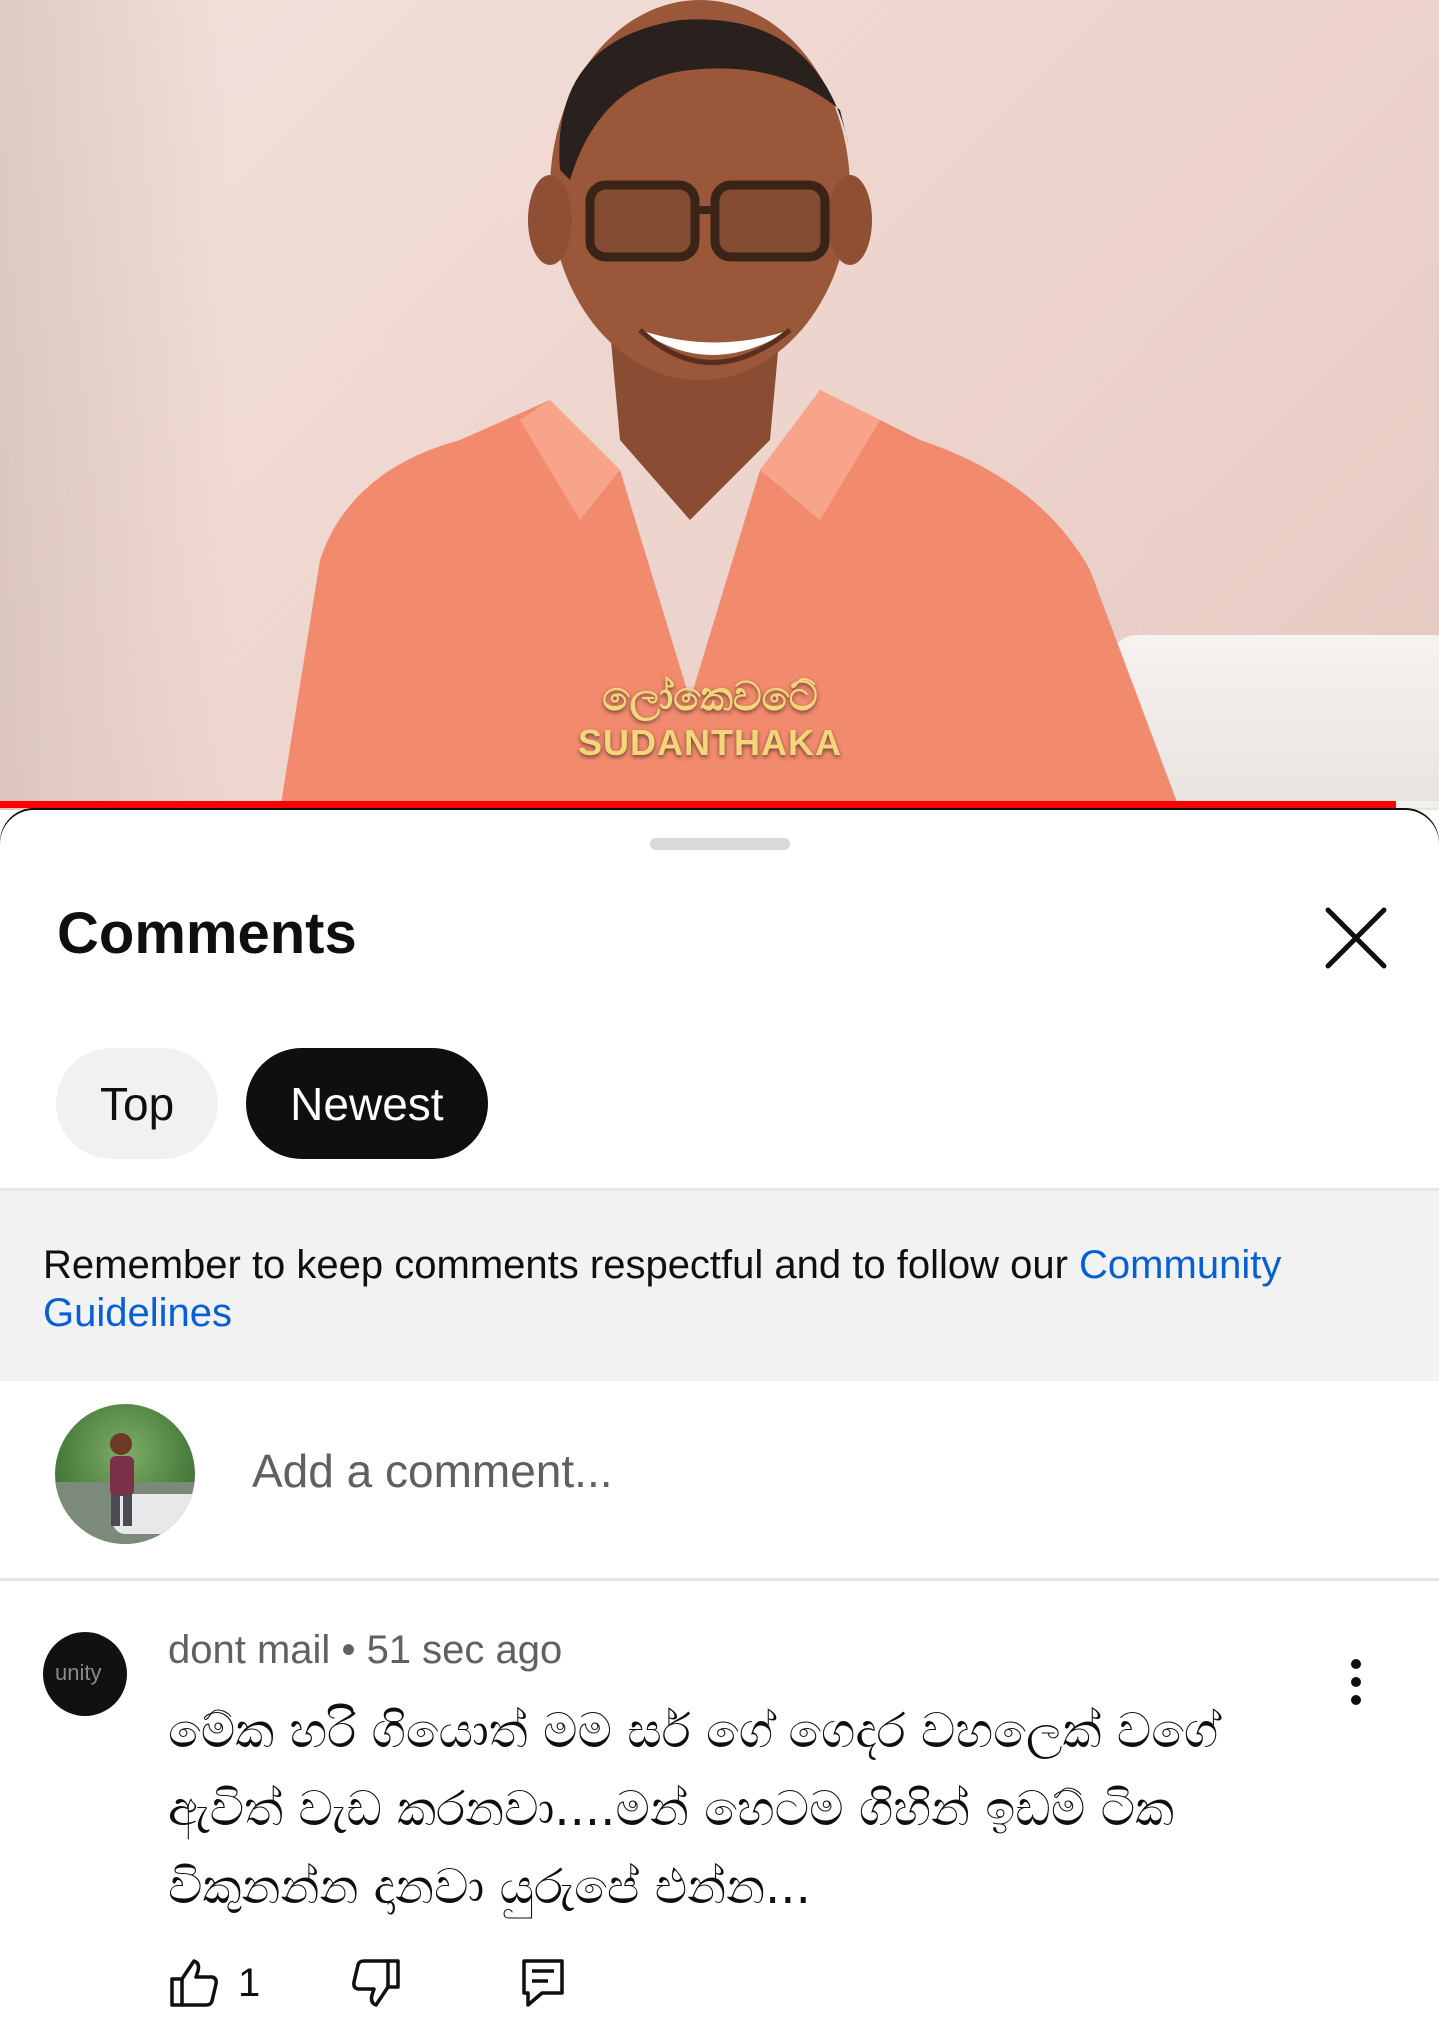  I want to click on video-watermark: ලෝකෙවටේ SUDANTHAKA, so click(710, 718).